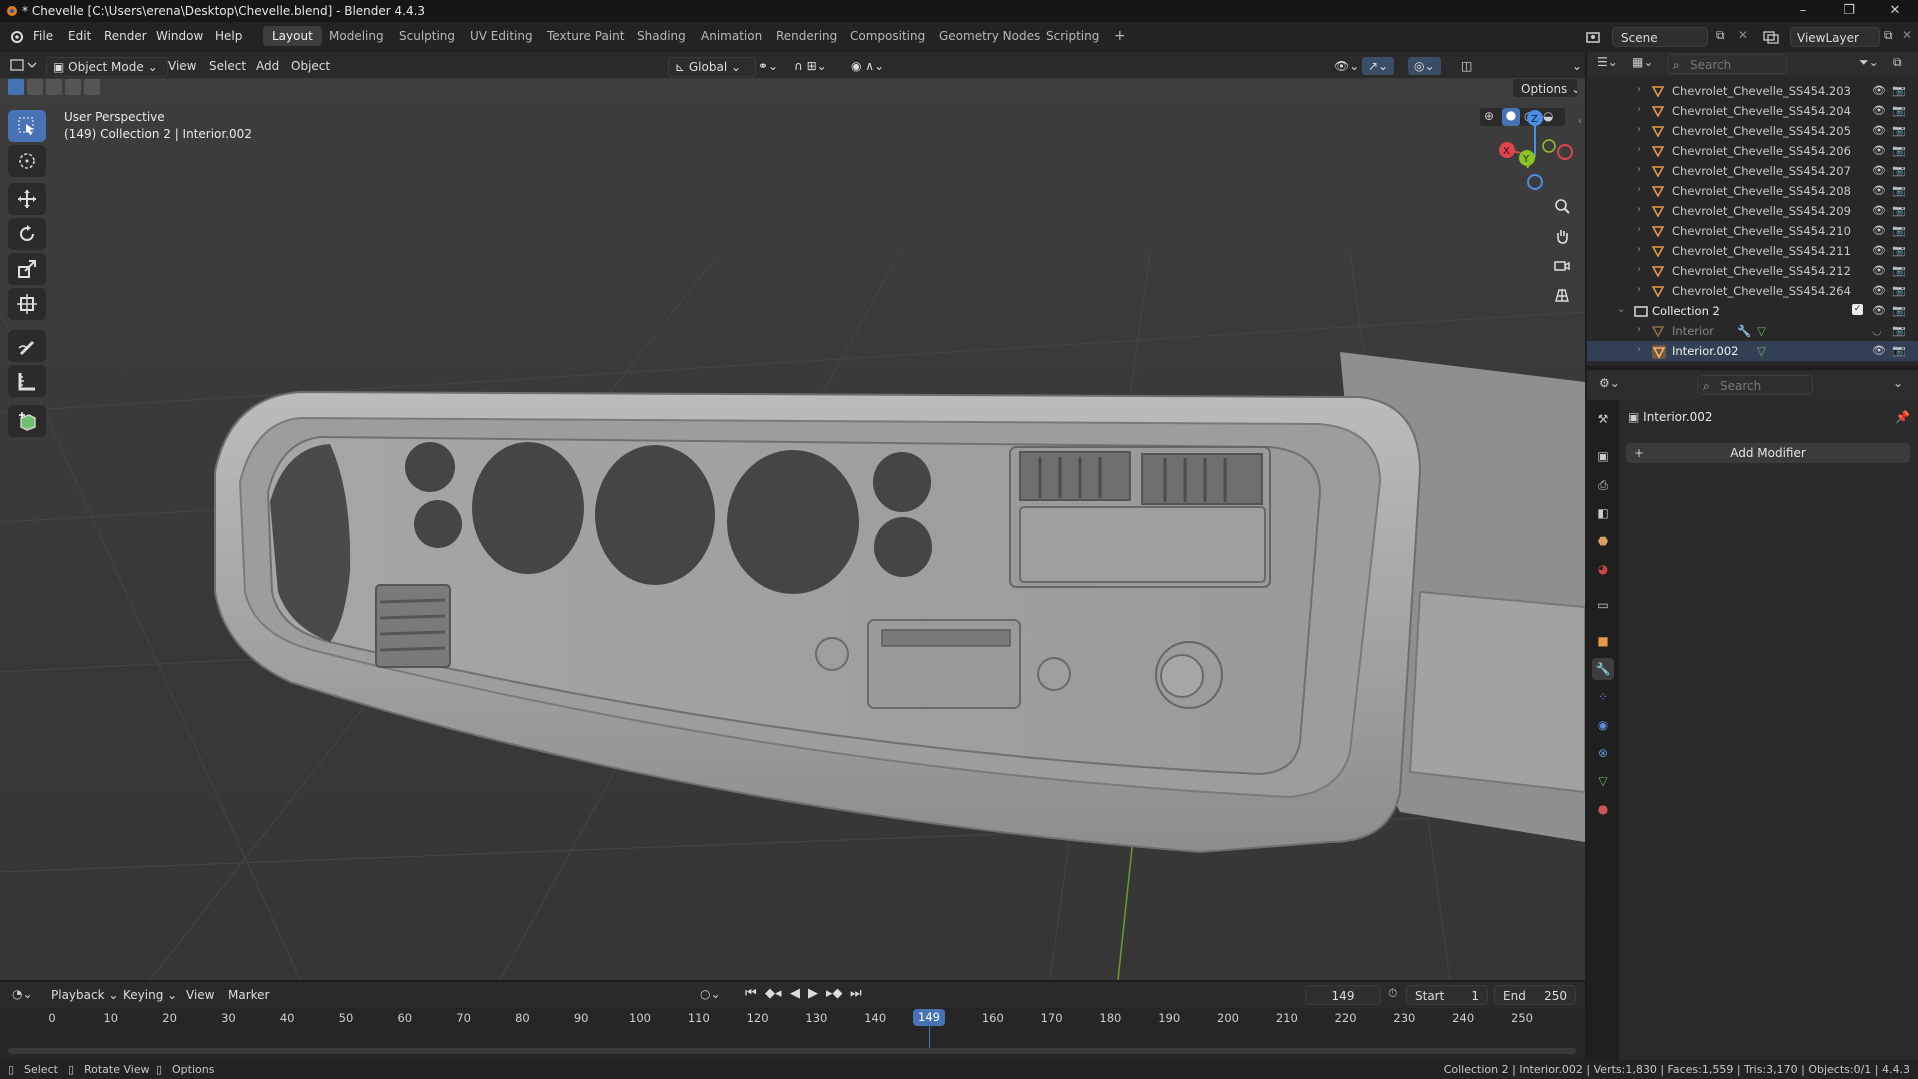 This screenshot has width=1918, height=1079. I want to click on navigation-gizmo: Z X Y, so click(1535, 150).